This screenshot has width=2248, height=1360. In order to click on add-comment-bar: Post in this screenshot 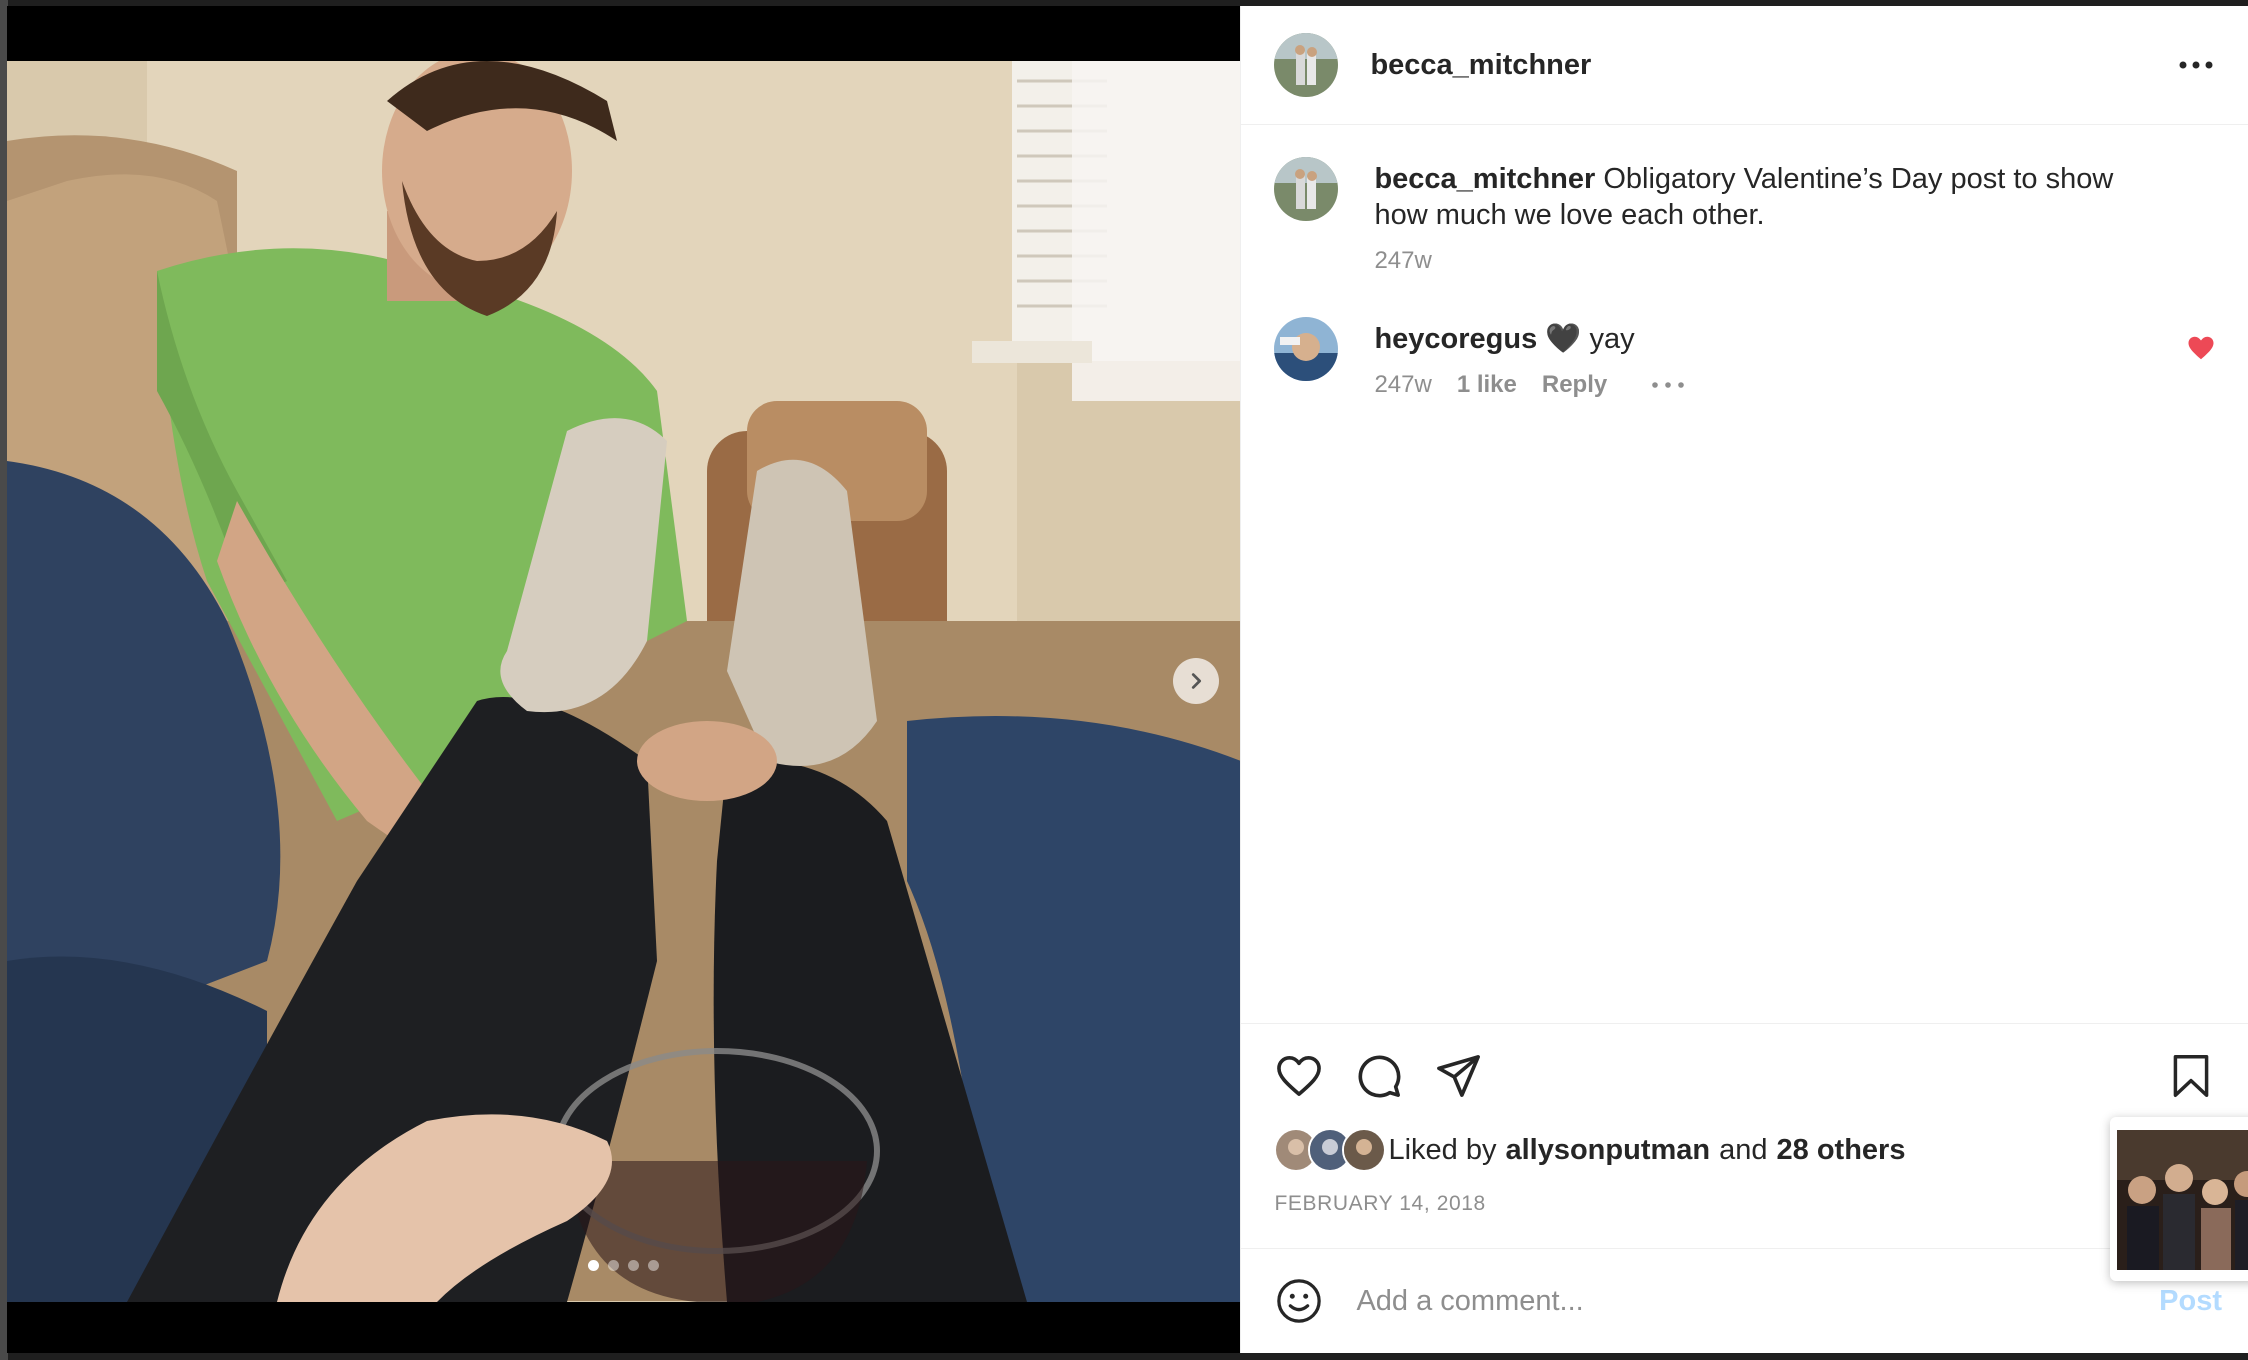, I will do `click(1744, 1300)`.